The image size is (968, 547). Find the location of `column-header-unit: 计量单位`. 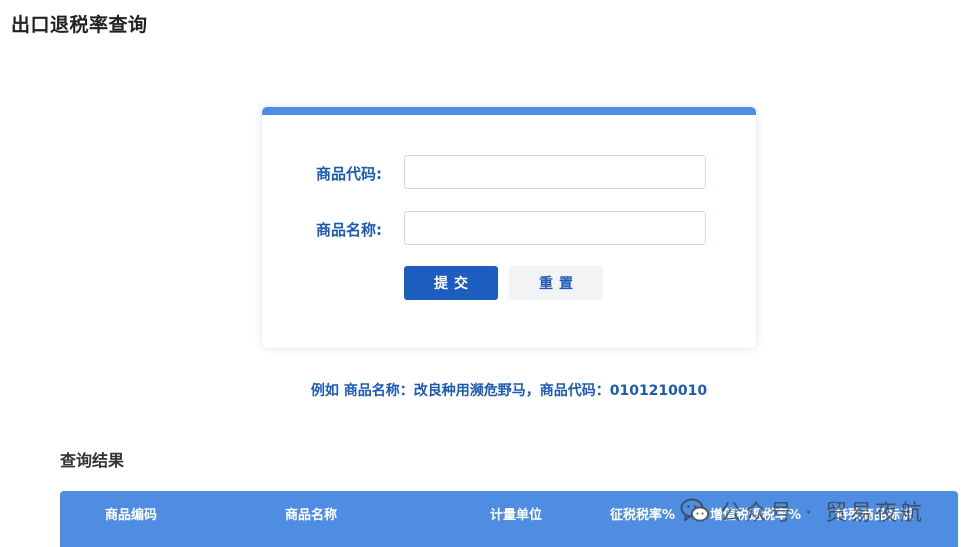

column-header-unit: 计量单位 is located at coordinates (516, 515).